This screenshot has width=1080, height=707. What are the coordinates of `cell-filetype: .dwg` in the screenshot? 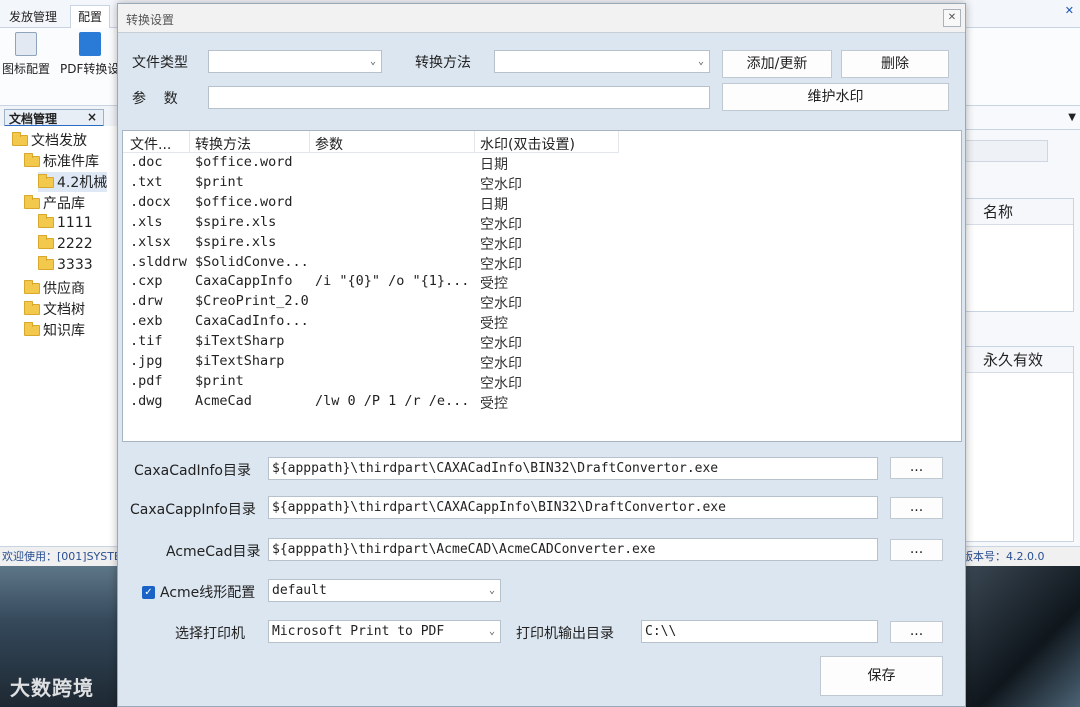 It's located at (146, 400).